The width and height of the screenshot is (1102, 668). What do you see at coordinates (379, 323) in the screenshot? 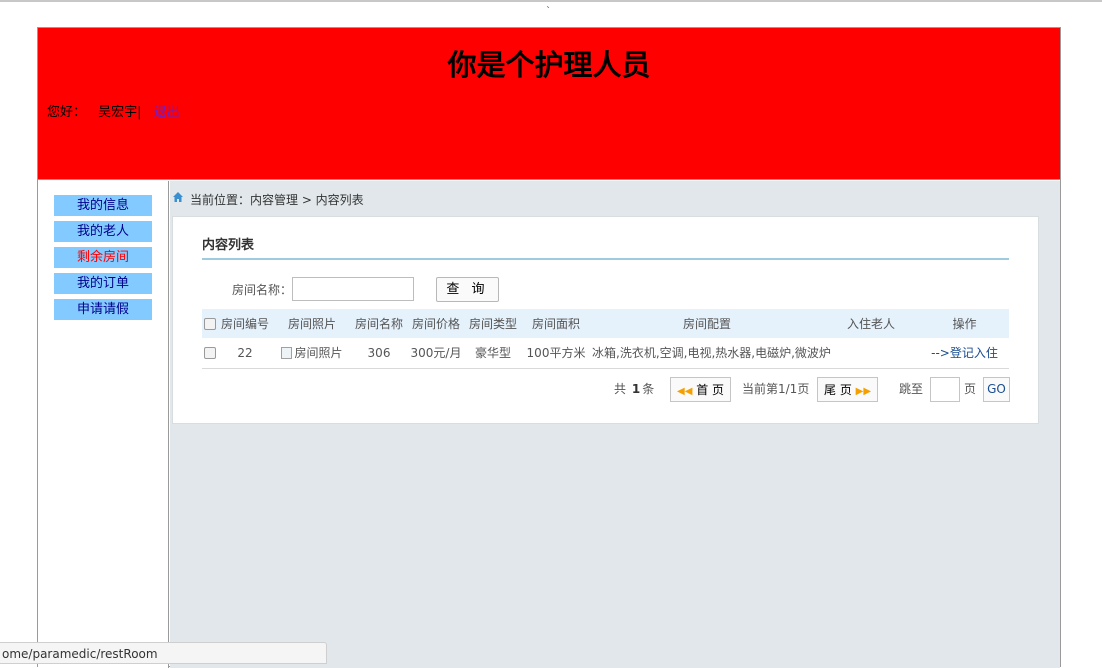
I see `col-room-name: 房间名称` at bounding box center [379, 323].